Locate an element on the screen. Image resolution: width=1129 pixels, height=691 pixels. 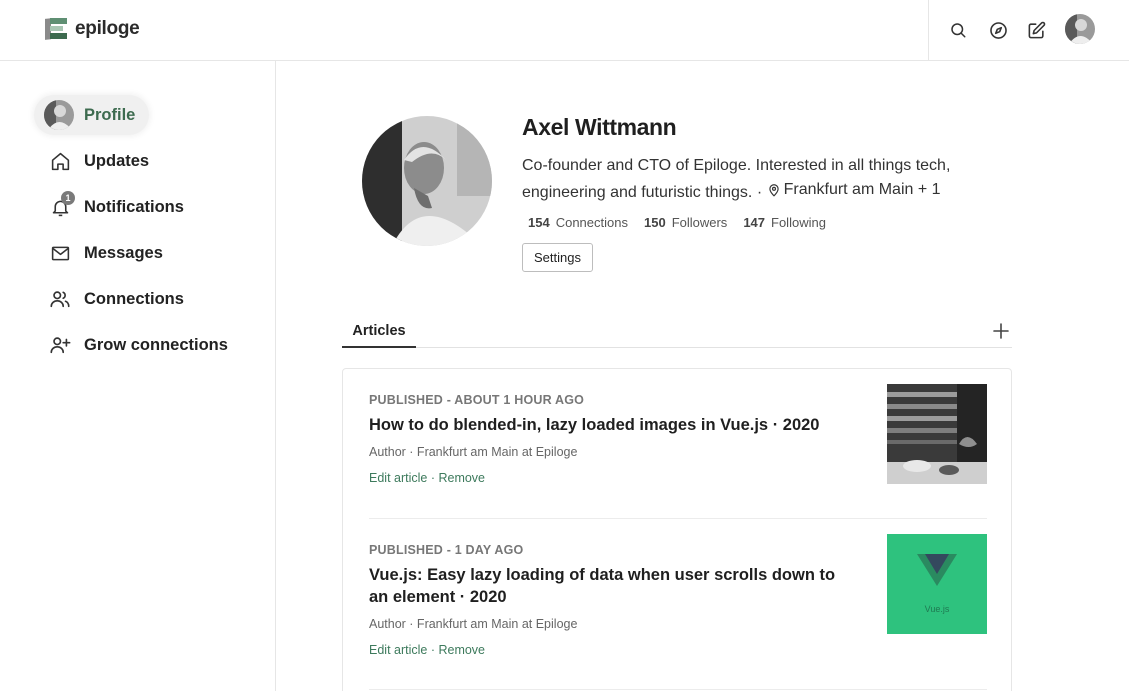
article-thumbnail: Vue.js is located at coordinates (937, 584).